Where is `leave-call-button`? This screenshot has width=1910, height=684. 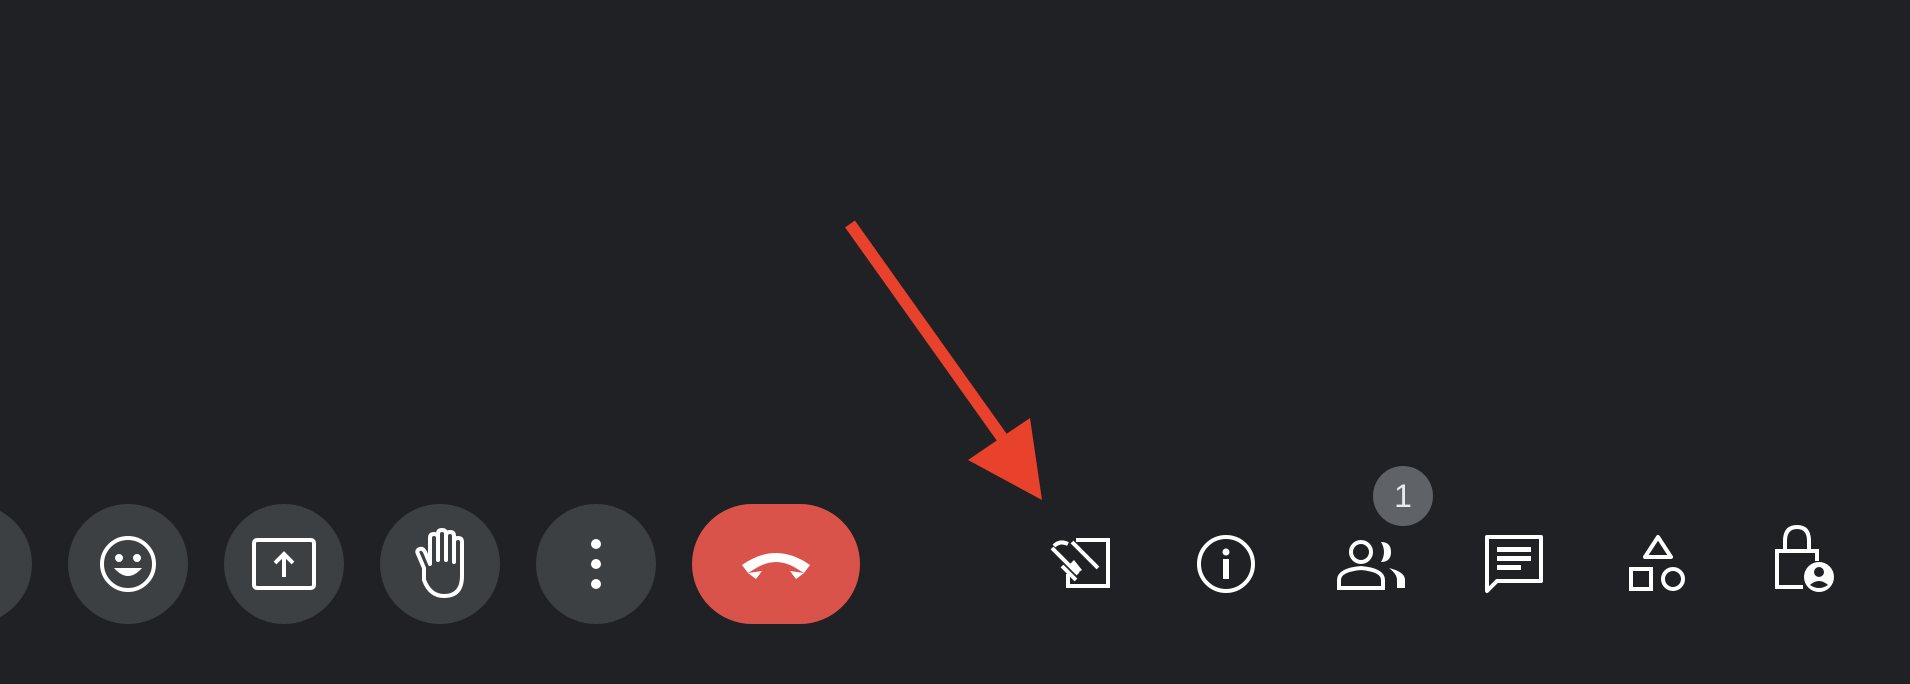
leave-call-button is located at coordinates (776, 564).